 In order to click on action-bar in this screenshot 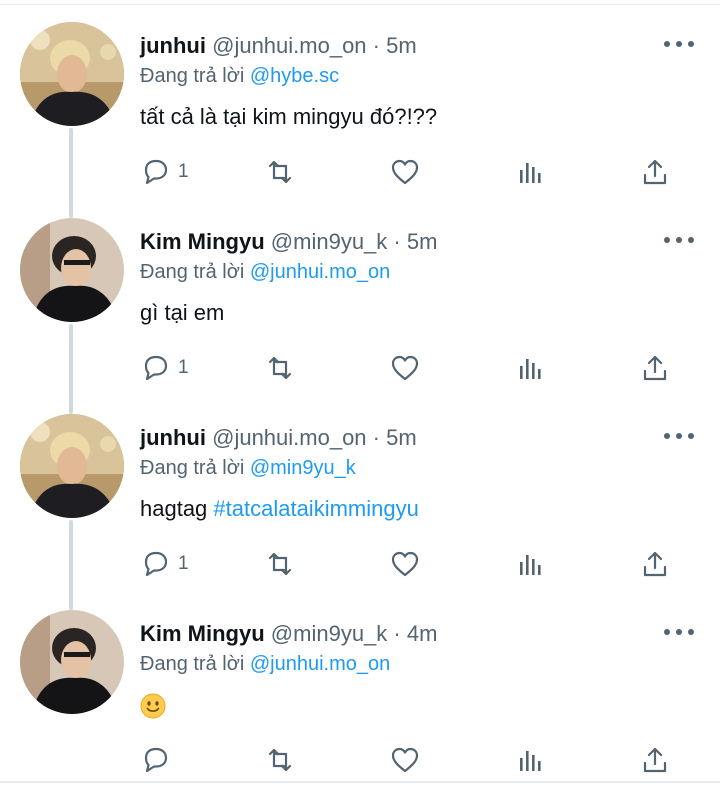, I will do `click(410, 760)`.